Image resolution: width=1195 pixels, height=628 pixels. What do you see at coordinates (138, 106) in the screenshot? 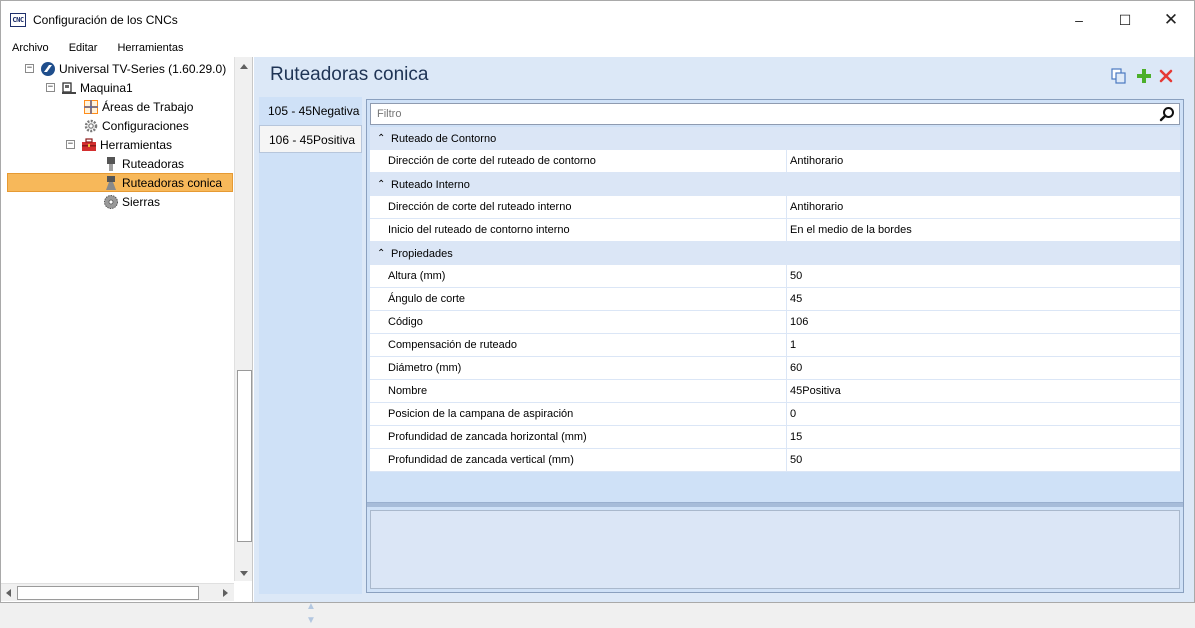
I see `tree-node-areas-de-trabajo: Áreas de Trabajo` at bounding box center [138, 106].